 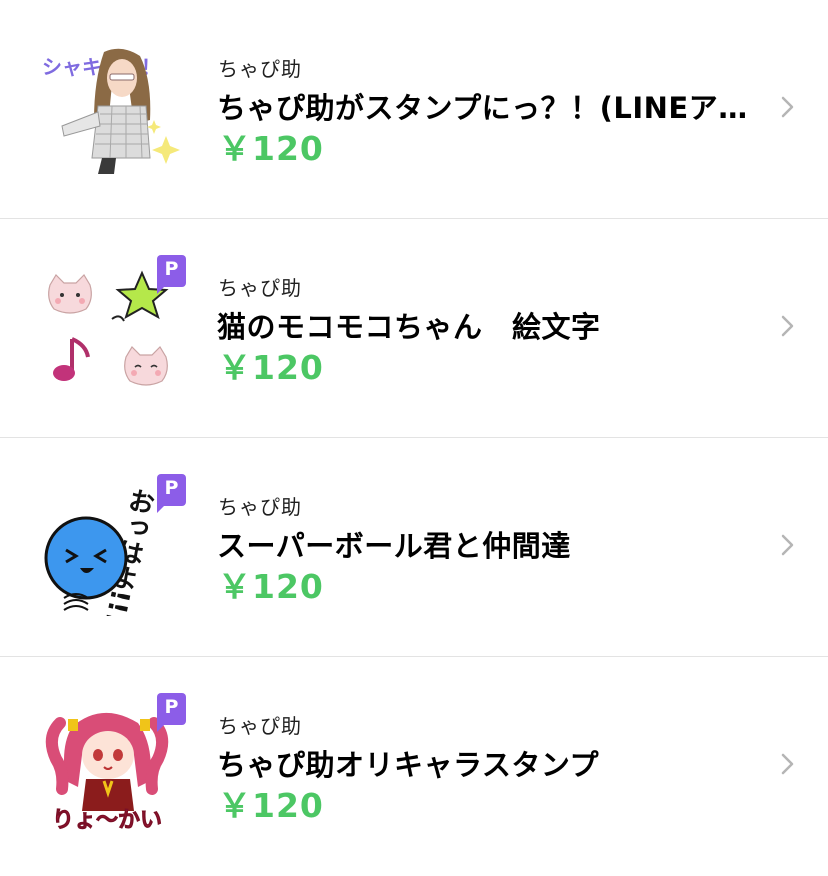 I want to click on sticker-caption: りょ〜かい, so click(x=107, y=820).